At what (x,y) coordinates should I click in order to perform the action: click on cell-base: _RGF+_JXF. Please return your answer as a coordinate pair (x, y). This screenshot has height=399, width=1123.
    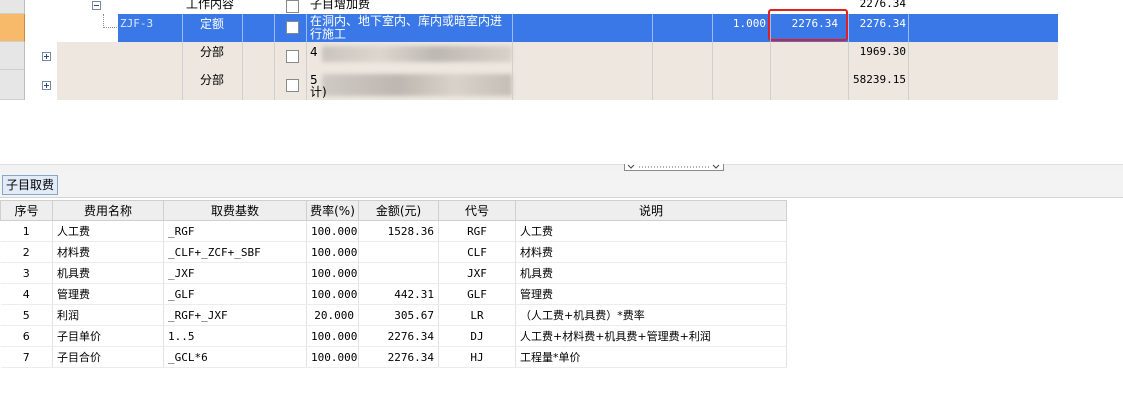
    Looking at the image, I should click on (235, 315).